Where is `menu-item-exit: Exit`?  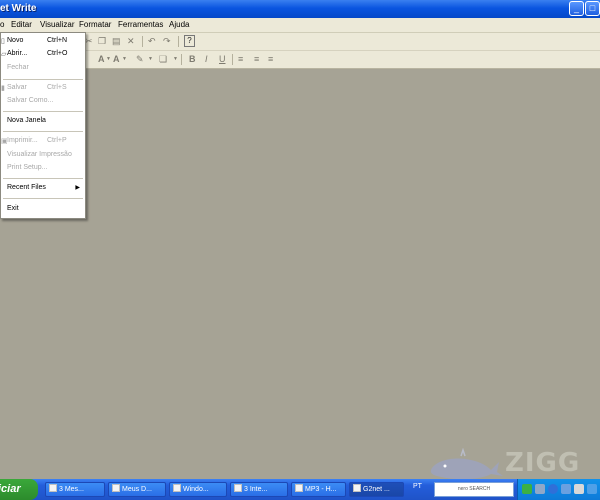
menu-item-exit: Exit is located at coordinates (43, 209).